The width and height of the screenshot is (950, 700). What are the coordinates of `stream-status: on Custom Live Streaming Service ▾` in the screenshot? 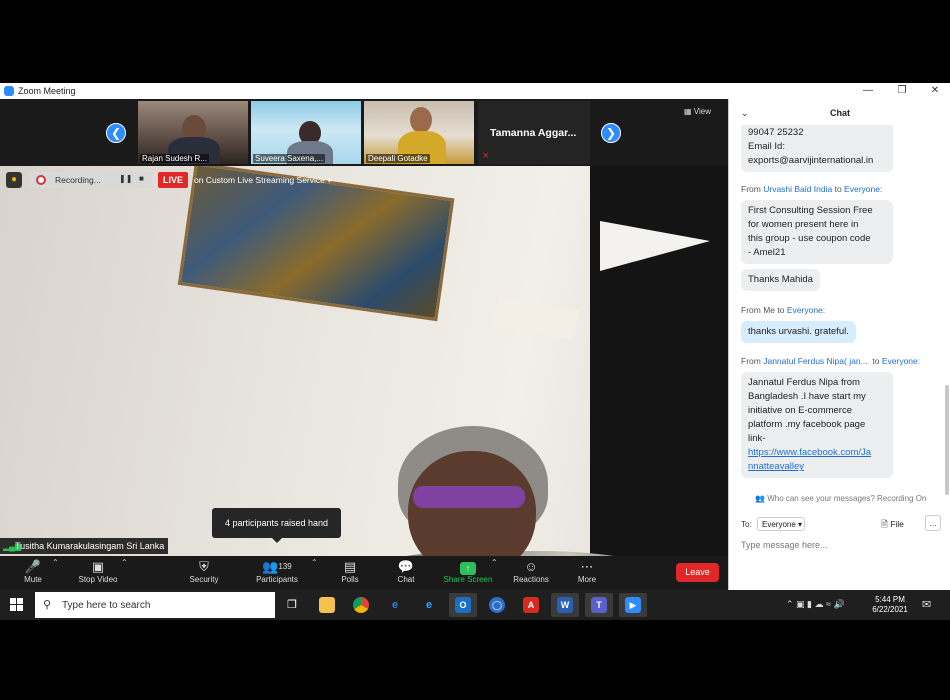 It's located at (263, 180).